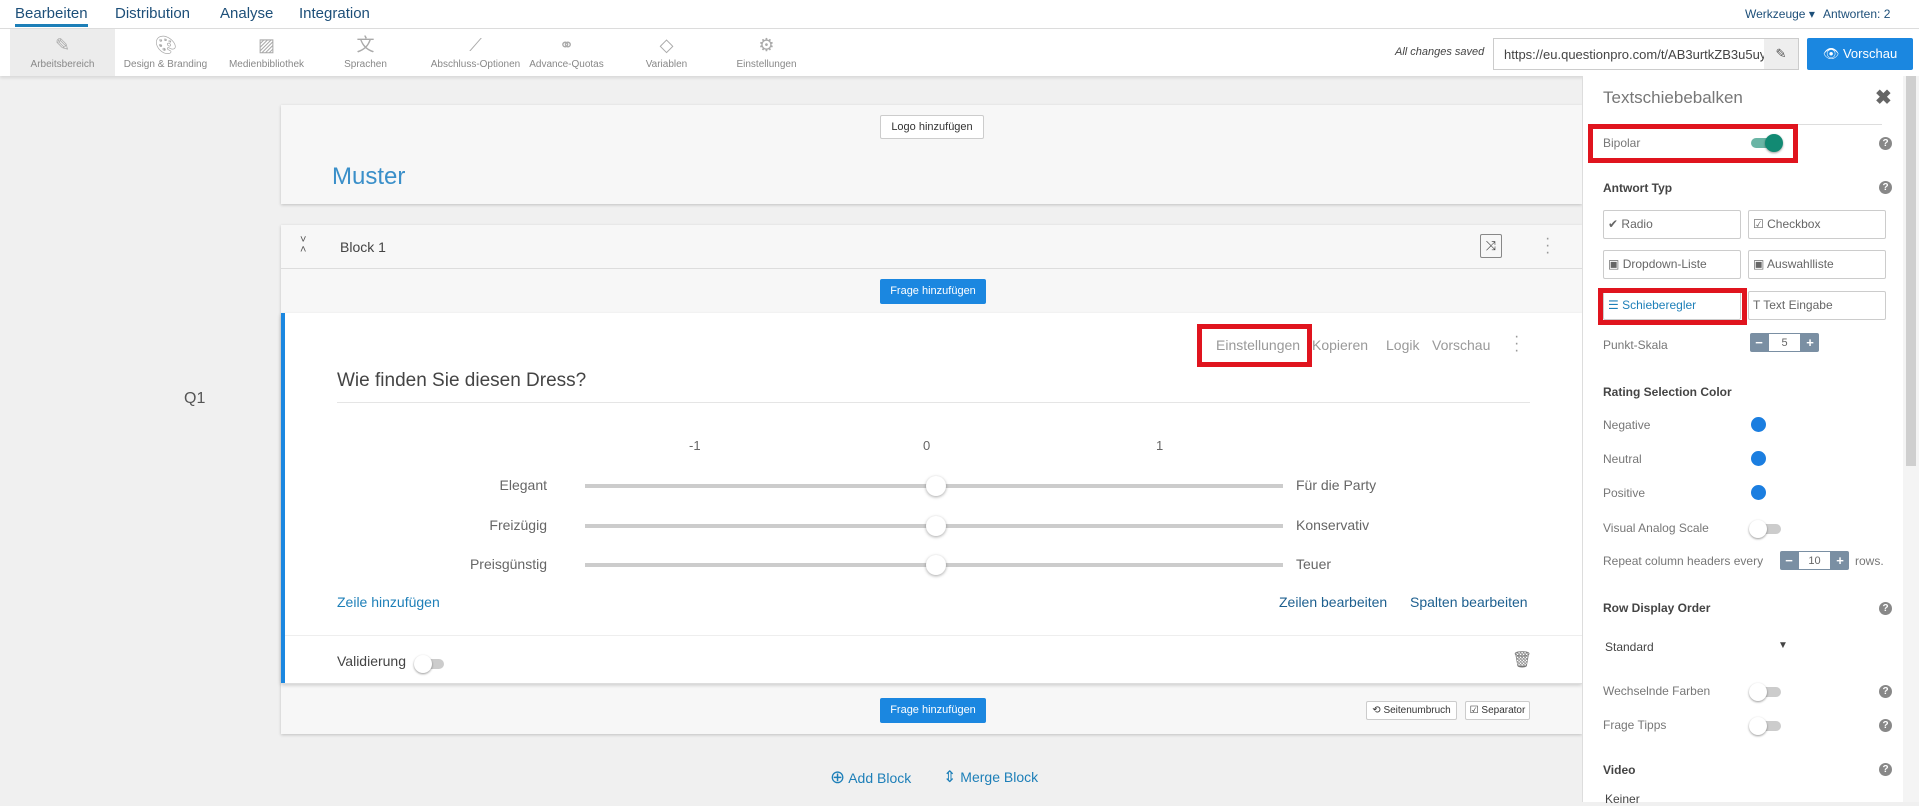  Describe the element at coordinates (666, 45) in the screenshot. I see `tag-icon: ◇` at that location.